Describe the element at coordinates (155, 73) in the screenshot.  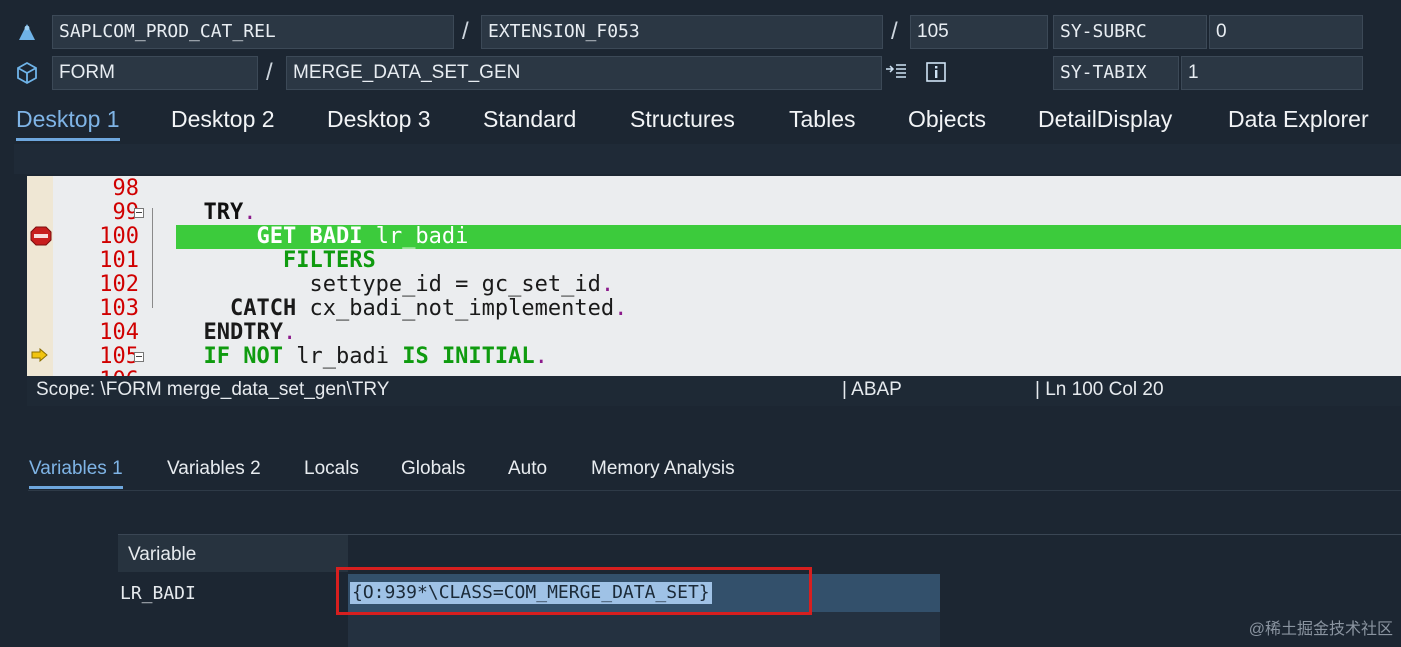
I see `type-field: FORM` at that location.